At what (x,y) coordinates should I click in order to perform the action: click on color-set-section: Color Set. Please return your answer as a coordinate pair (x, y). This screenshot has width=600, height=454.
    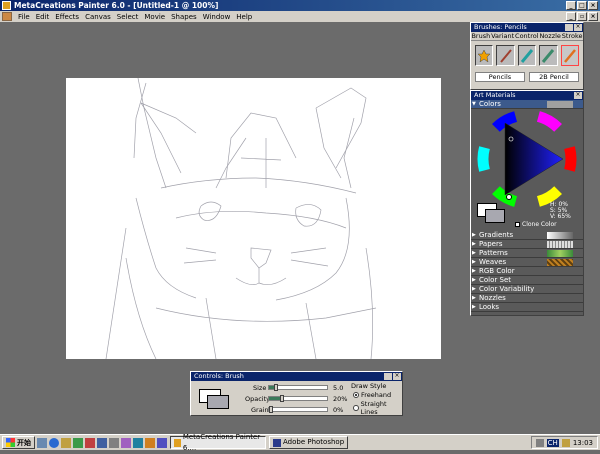
    Looking at the image, I should click on (527, 280).